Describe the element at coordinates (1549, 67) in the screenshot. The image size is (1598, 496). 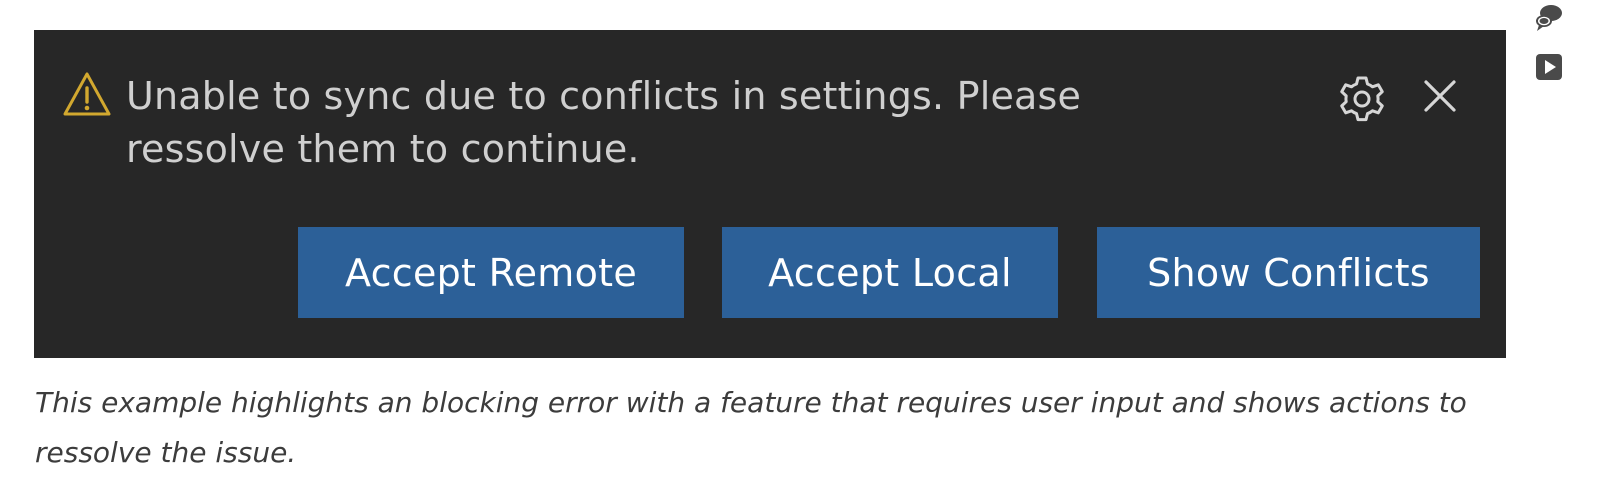
I see `video-icon` at that location.